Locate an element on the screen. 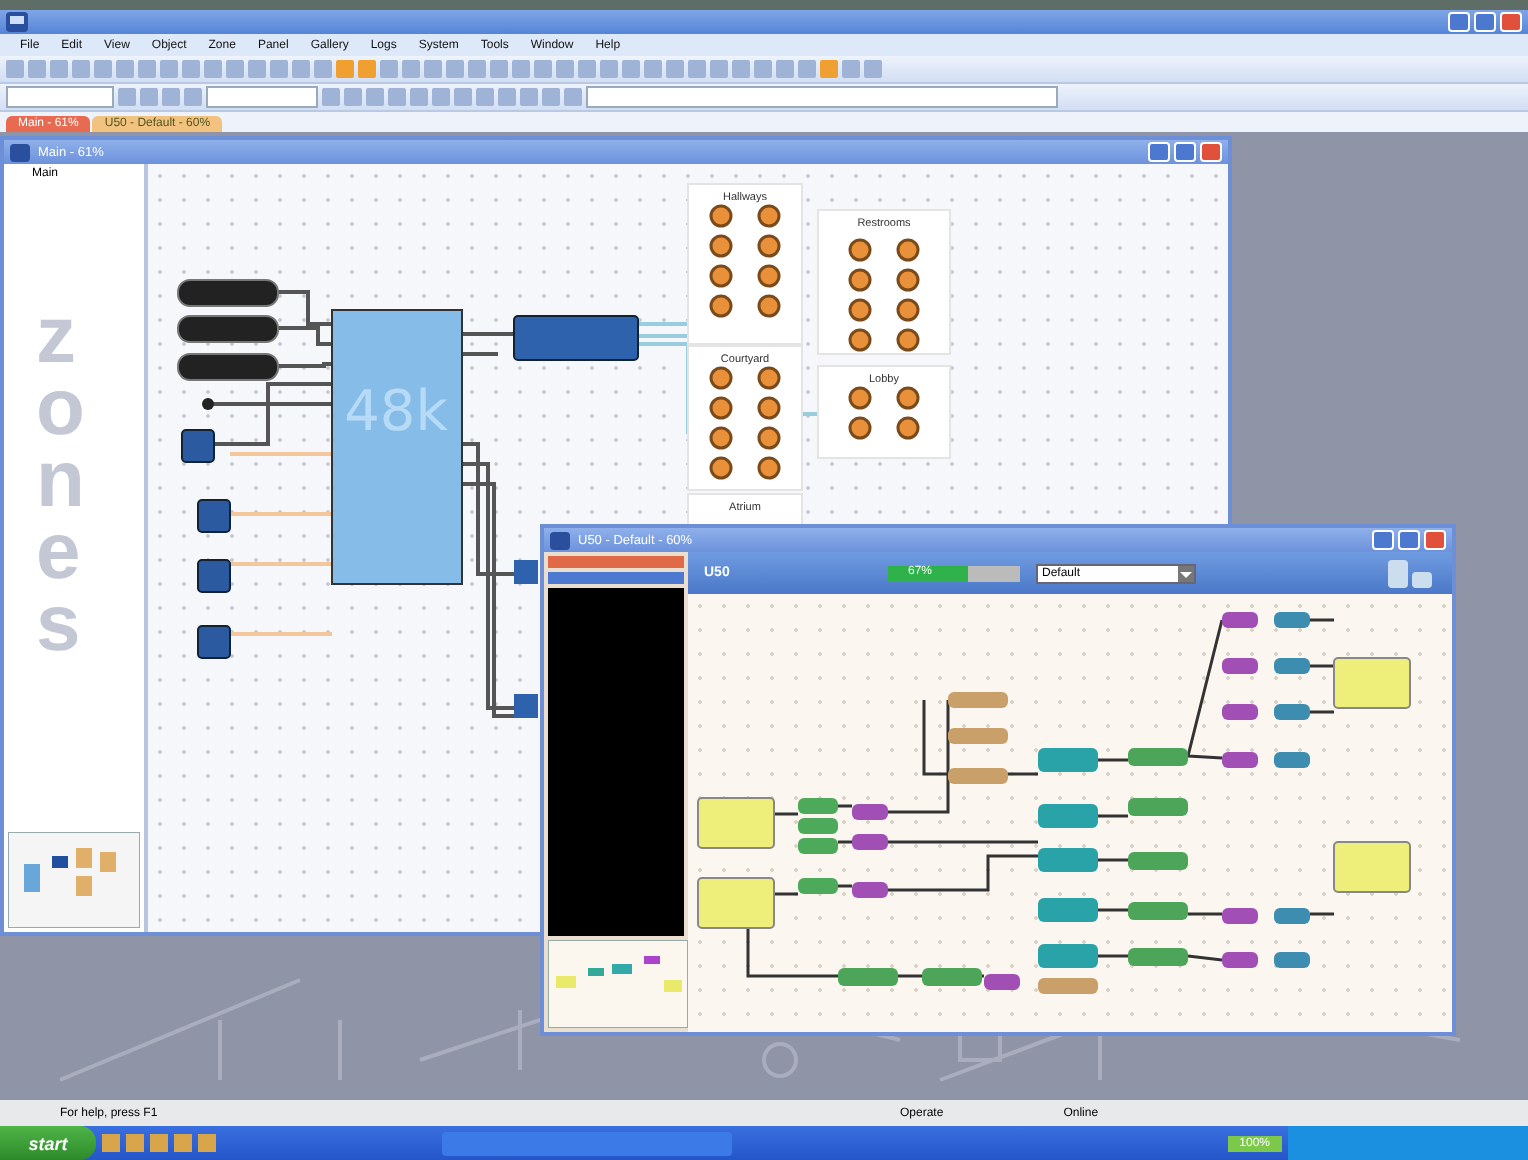 The width and height of the screenshot is (1528, 1160). app-icon is located at coordinates (17, 22).